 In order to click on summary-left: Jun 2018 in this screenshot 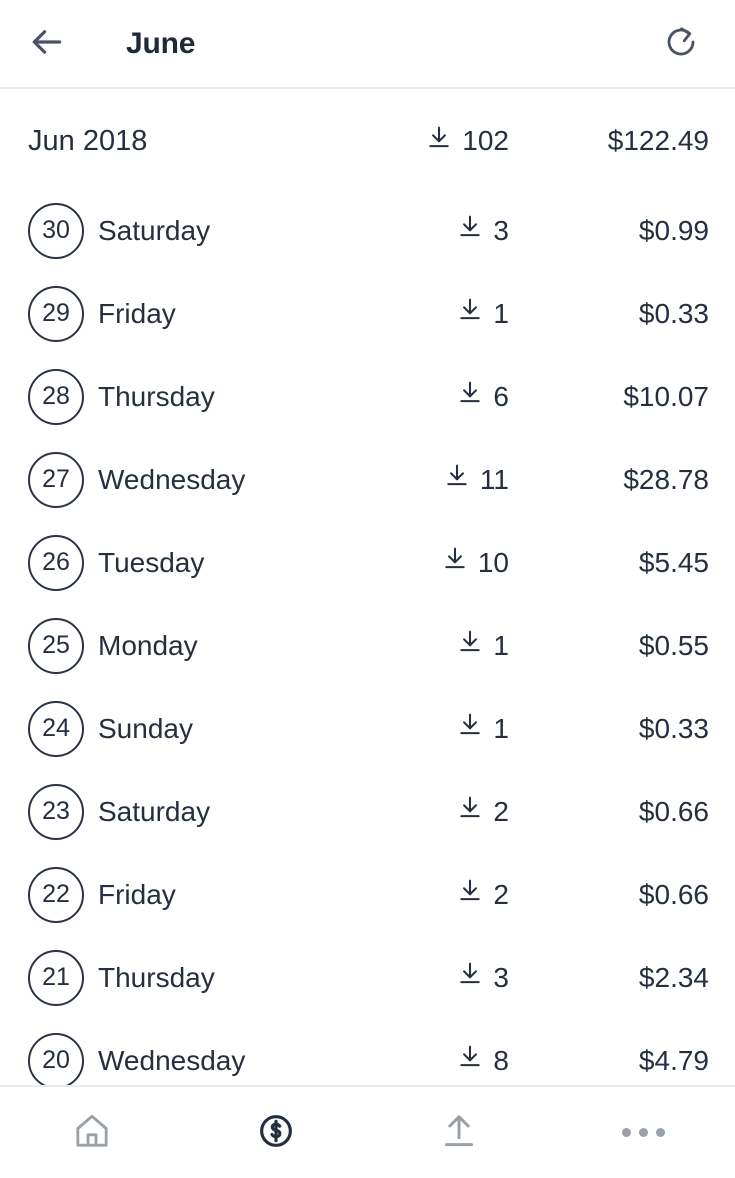, I will do `click(173, 141)`.